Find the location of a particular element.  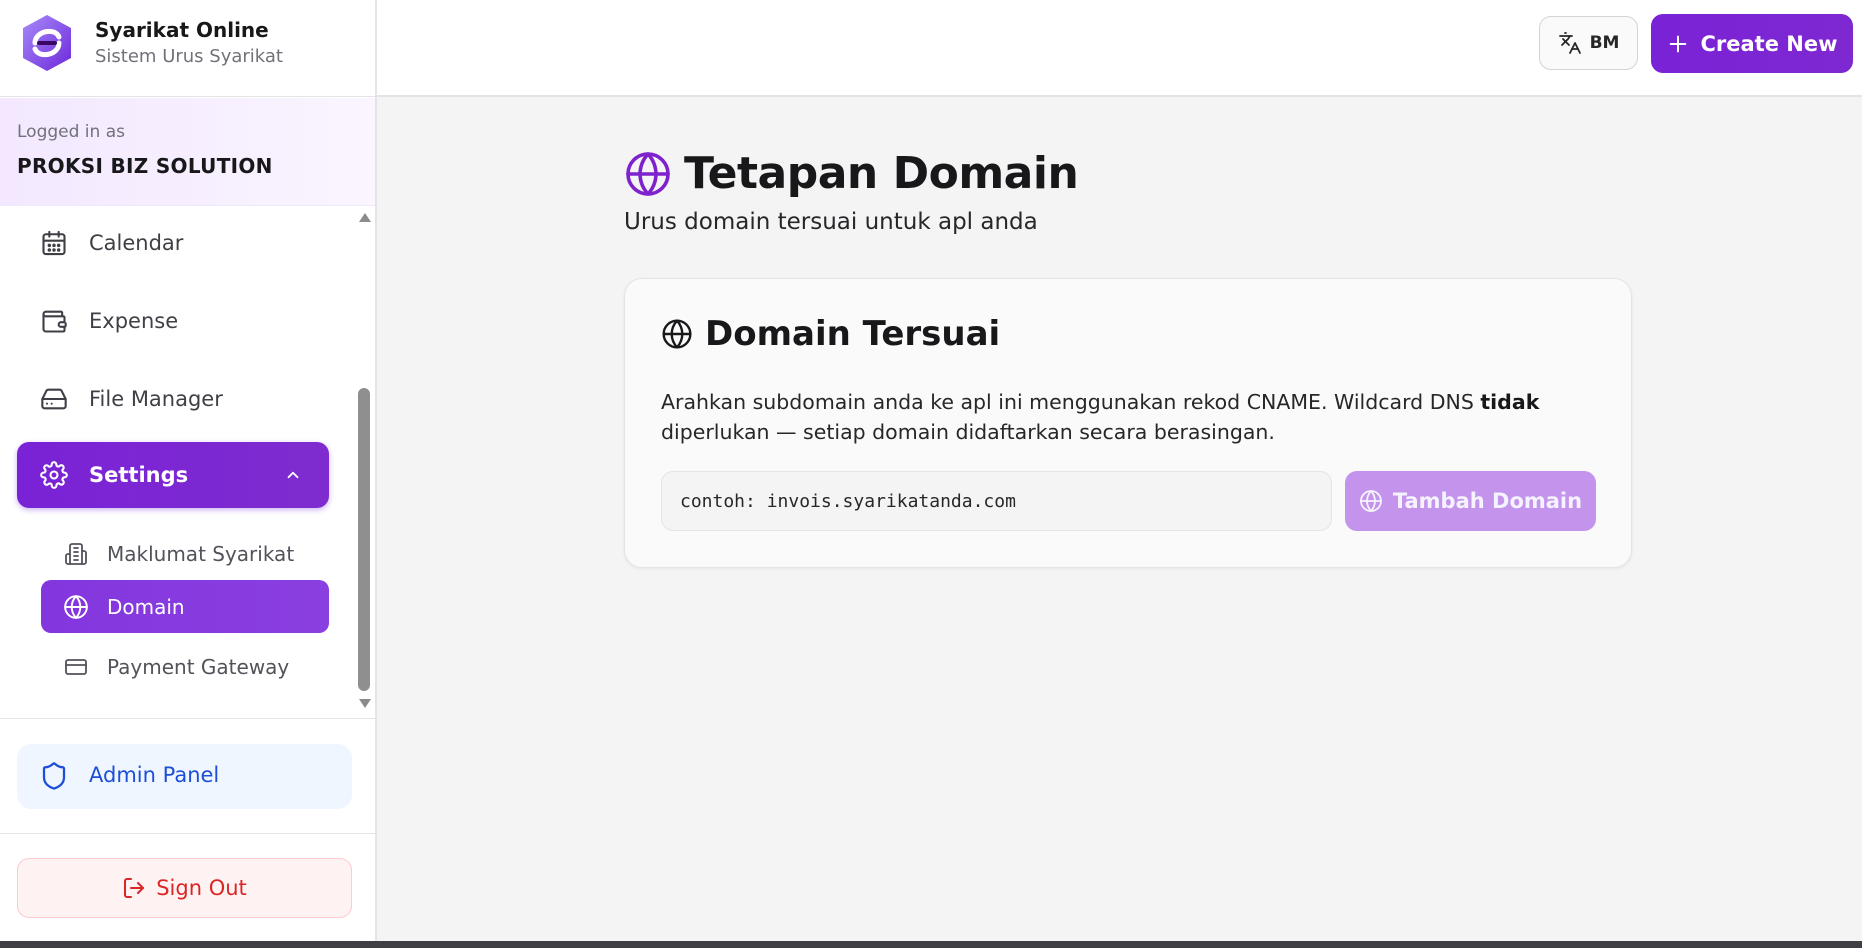

brand-logo is located at coordinates (47, 43).